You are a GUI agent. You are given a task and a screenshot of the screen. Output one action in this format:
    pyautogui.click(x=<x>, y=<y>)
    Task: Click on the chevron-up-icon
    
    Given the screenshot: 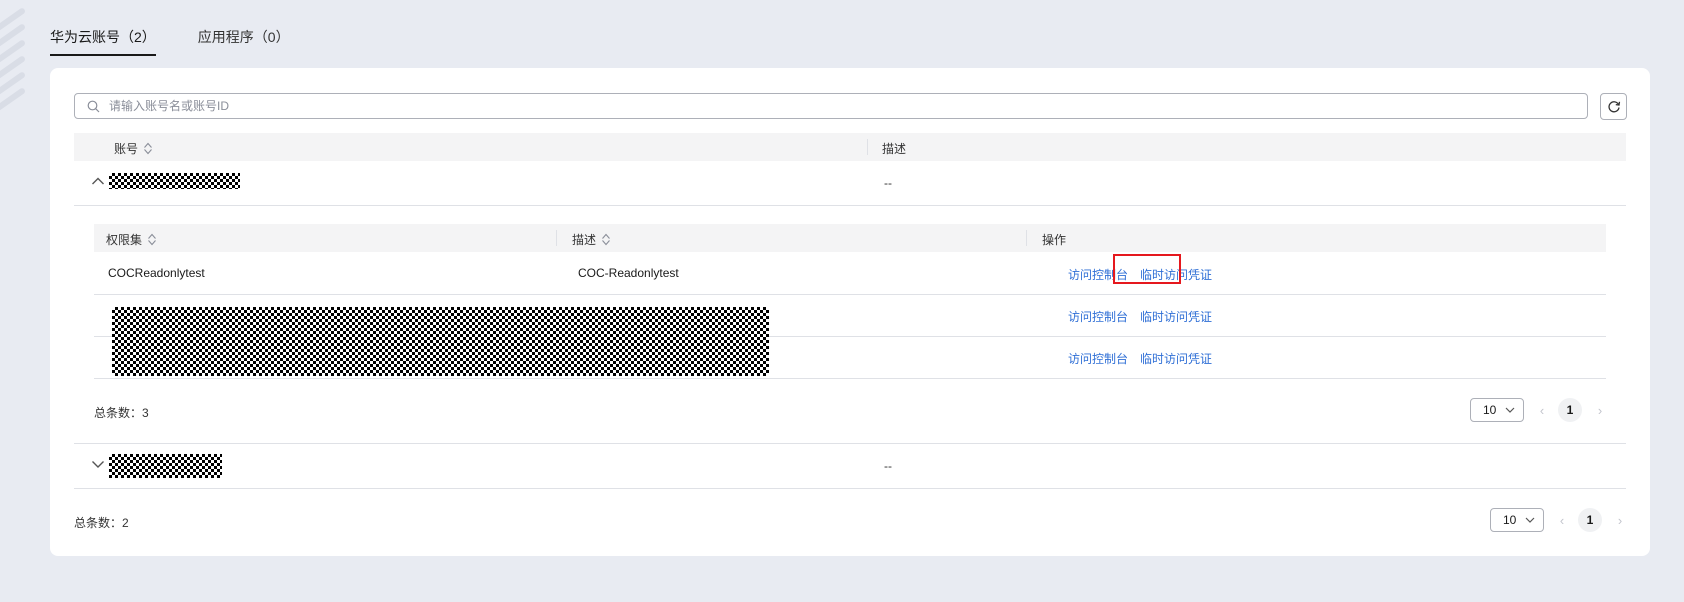 What is the action you would take?
    pyautogui.click(x=98, y=181)
    